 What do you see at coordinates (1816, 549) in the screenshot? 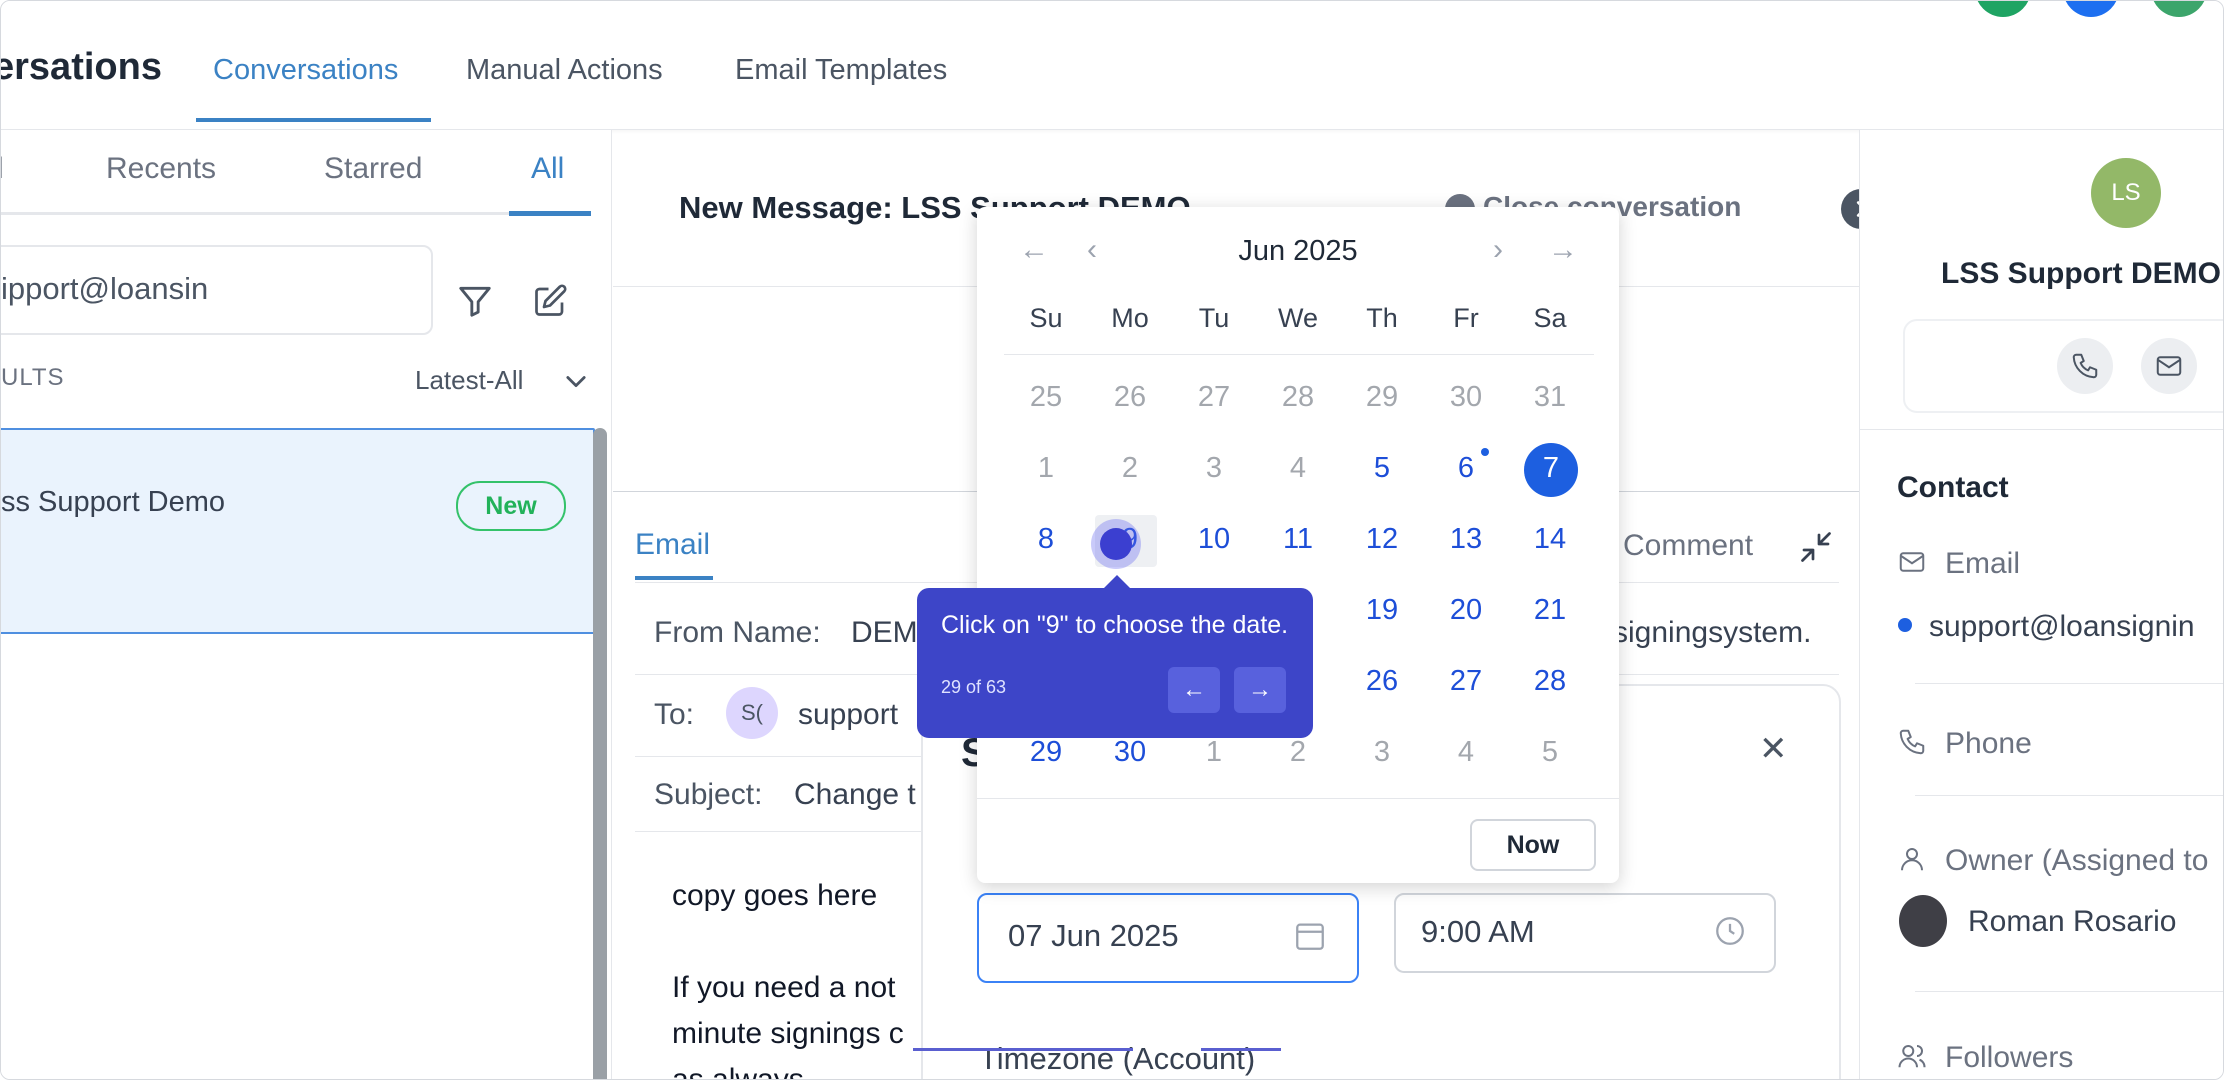
I see `minimize-icon` at bounding box center [1816, 549].